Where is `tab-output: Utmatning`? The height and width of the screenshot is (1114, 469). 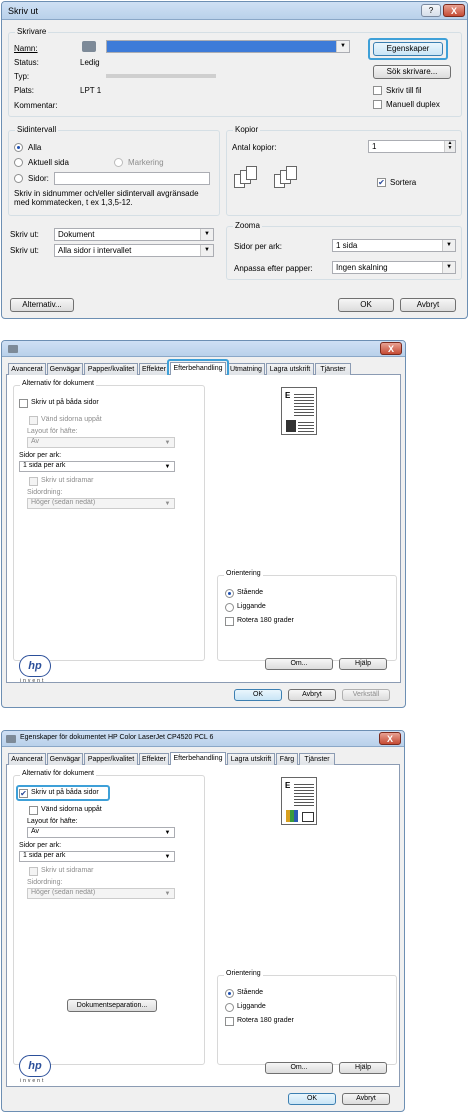 tab-output: Utmatning is located at coordinates (246, 369).